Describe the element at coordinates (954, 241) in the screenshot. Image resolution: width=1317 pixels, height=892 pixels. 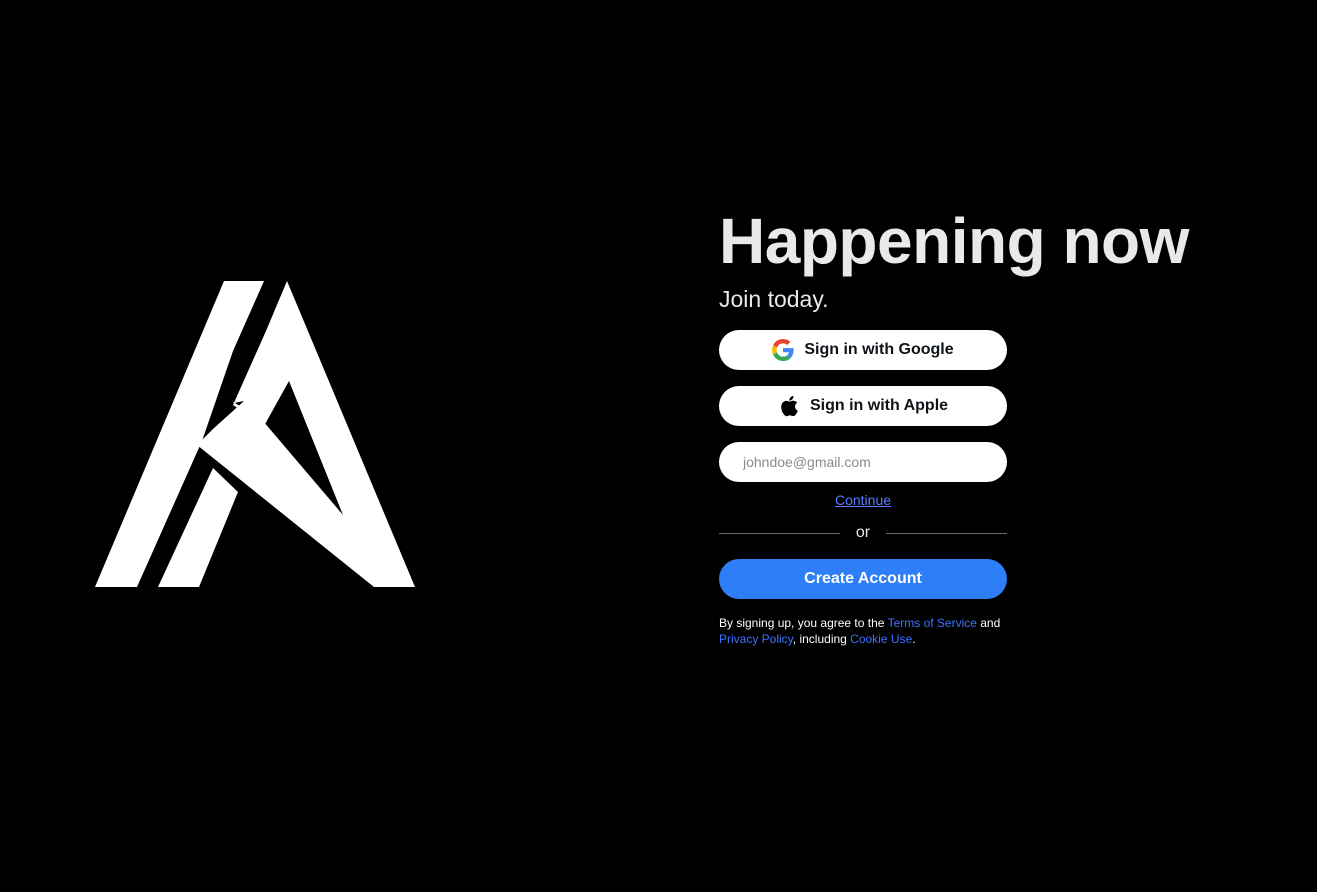
I see `page-headline: Happening now` at that location.